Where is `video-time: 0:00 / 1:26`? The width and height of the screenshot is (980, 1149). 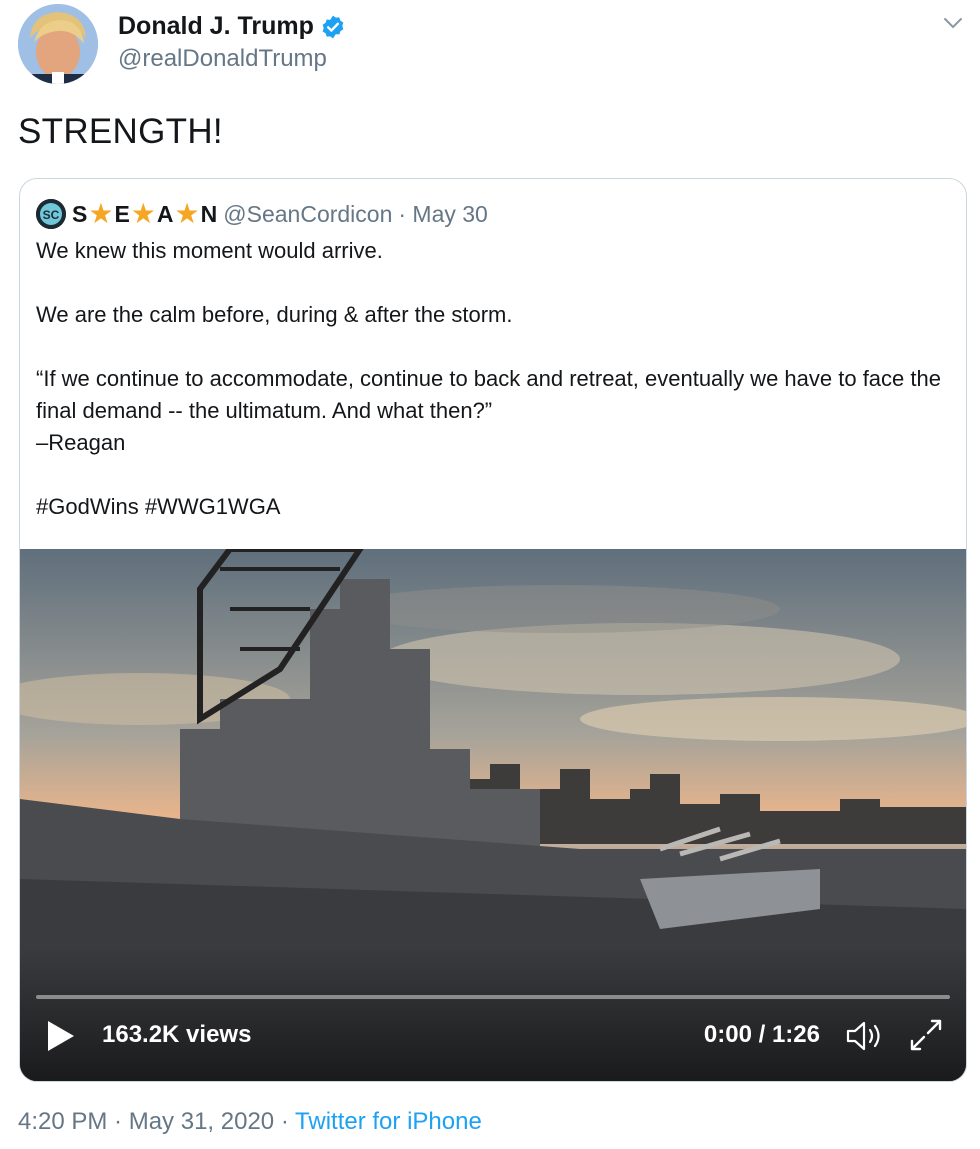
video-time: 0:00 / 1:26 is located at coordinates (761, 1034).